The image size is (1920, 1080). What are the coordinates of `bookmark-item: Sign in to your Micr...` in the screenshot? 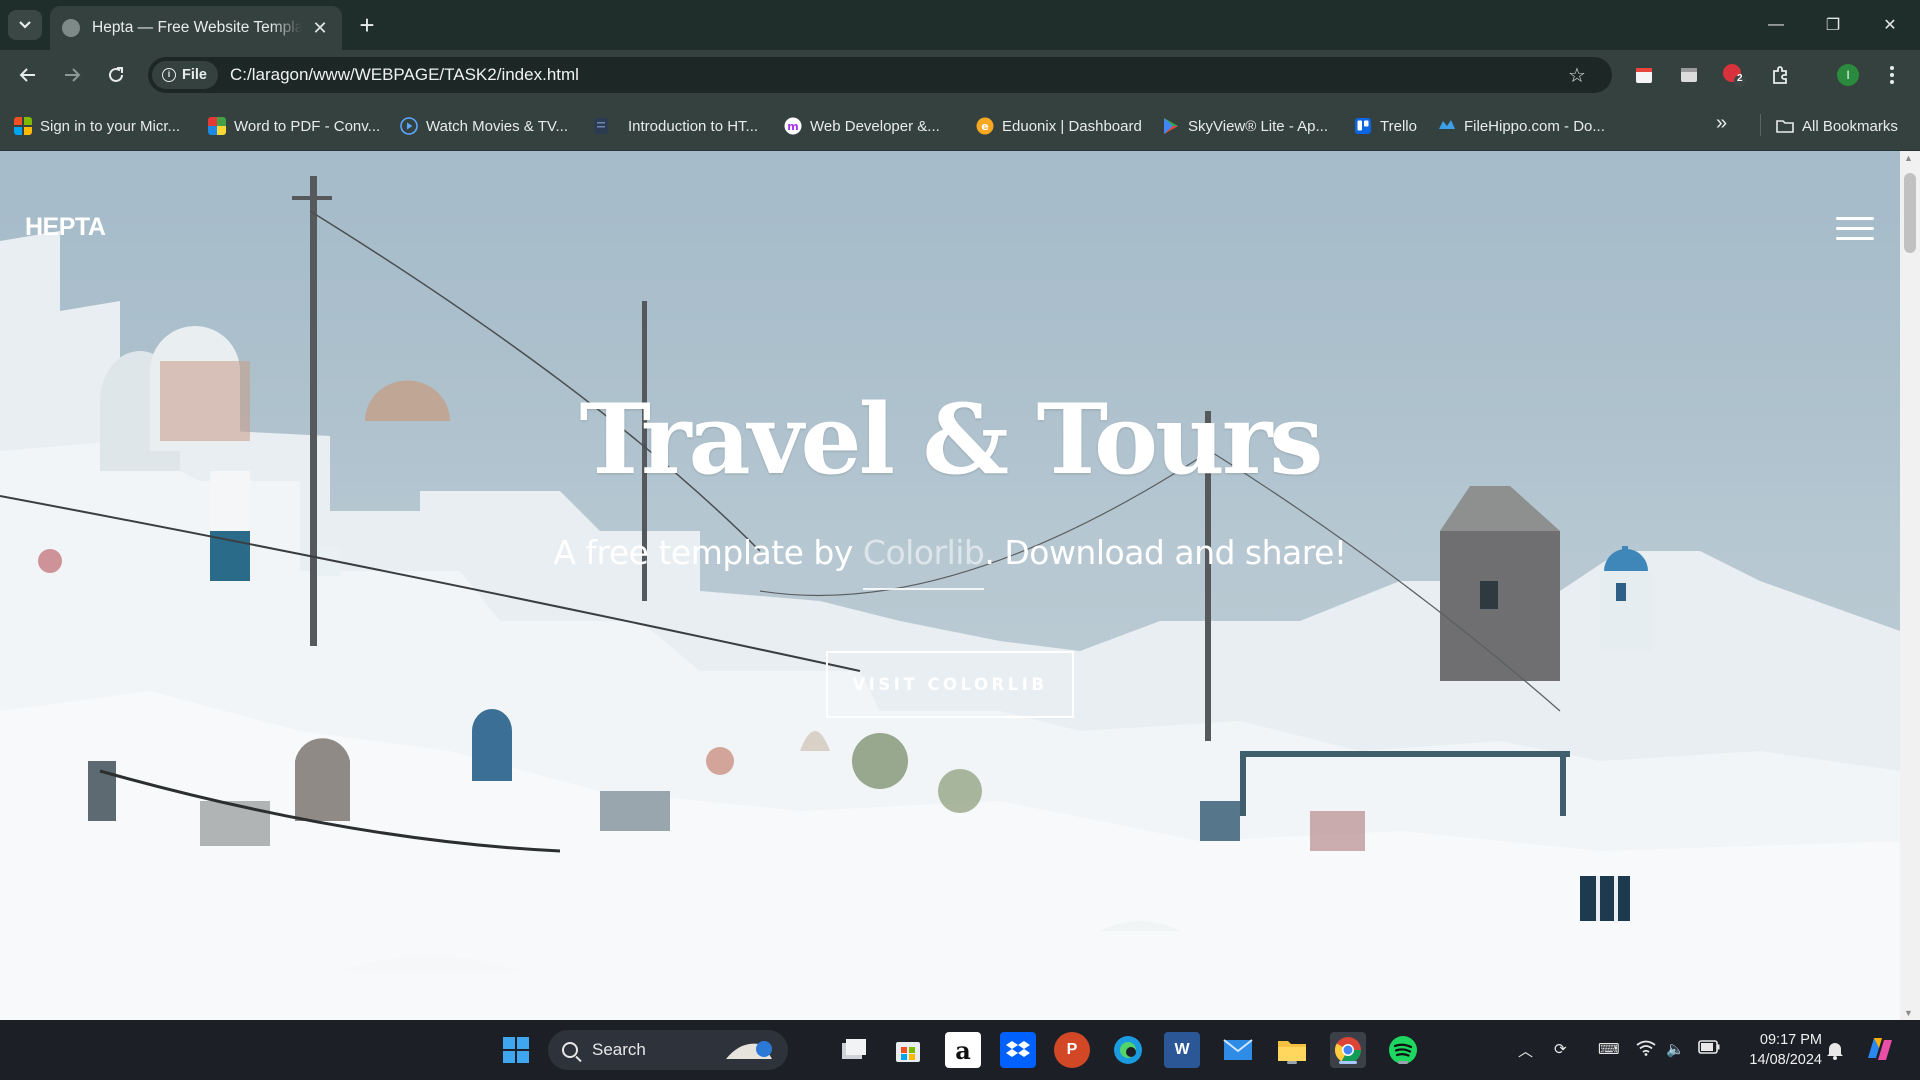 It's located at (97, 126).